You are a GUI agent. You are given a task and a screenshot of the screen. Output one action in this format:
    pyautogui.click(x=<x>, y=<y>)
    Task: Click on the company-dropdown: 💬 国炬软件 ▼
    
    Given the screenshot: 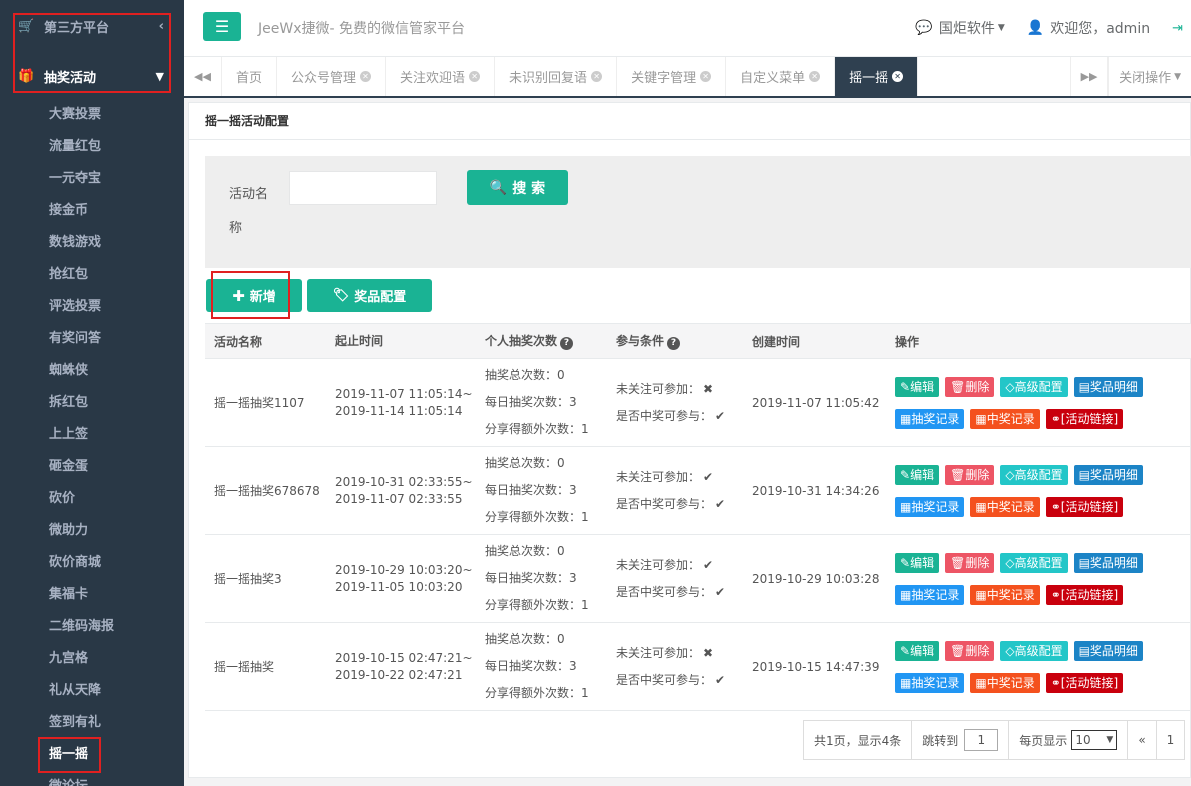 What is the action you would take?
    pyautogui.click(x=959, y=28)
    